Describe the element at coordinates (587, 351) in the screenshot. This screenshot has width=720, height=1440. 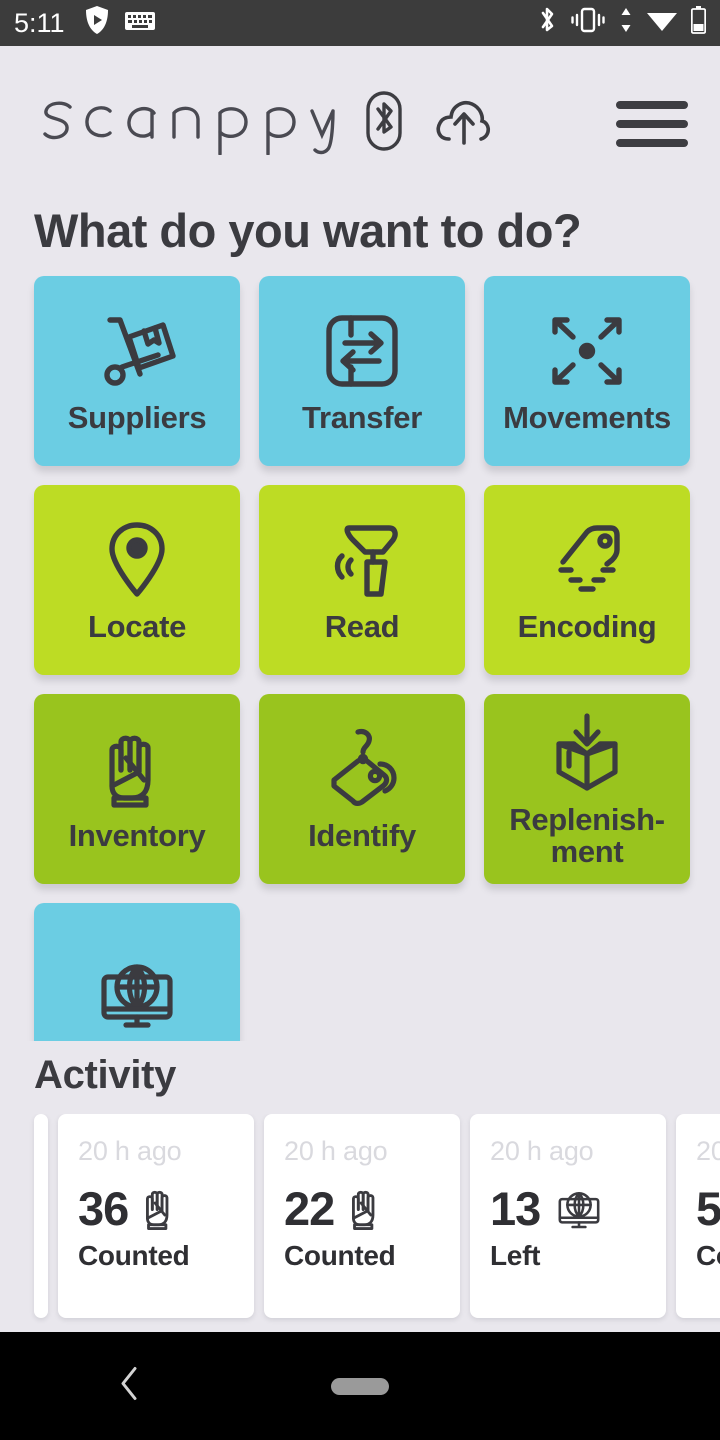
I see `four-arrows-dot-icon` at that location.